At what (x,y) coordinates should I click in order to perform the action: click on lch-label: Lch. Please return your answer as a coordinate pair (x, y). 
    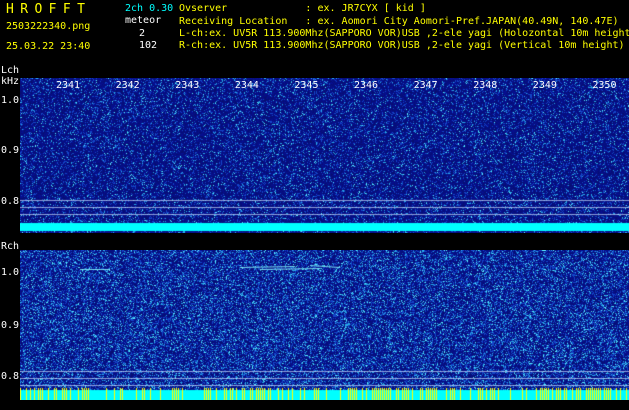
    Looking at the image, I should click on (10, 70).